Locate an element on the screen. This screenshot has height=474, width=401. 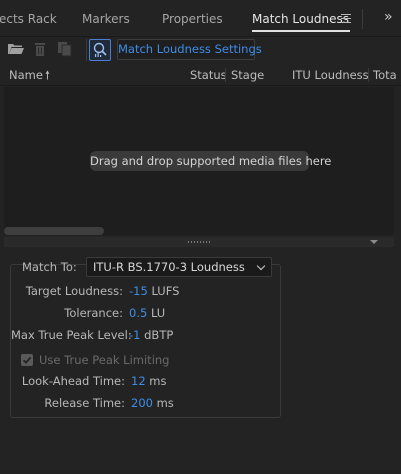
true-peak-limiting-label: Use True Peak Limiting is located at coordinates (104, 360).